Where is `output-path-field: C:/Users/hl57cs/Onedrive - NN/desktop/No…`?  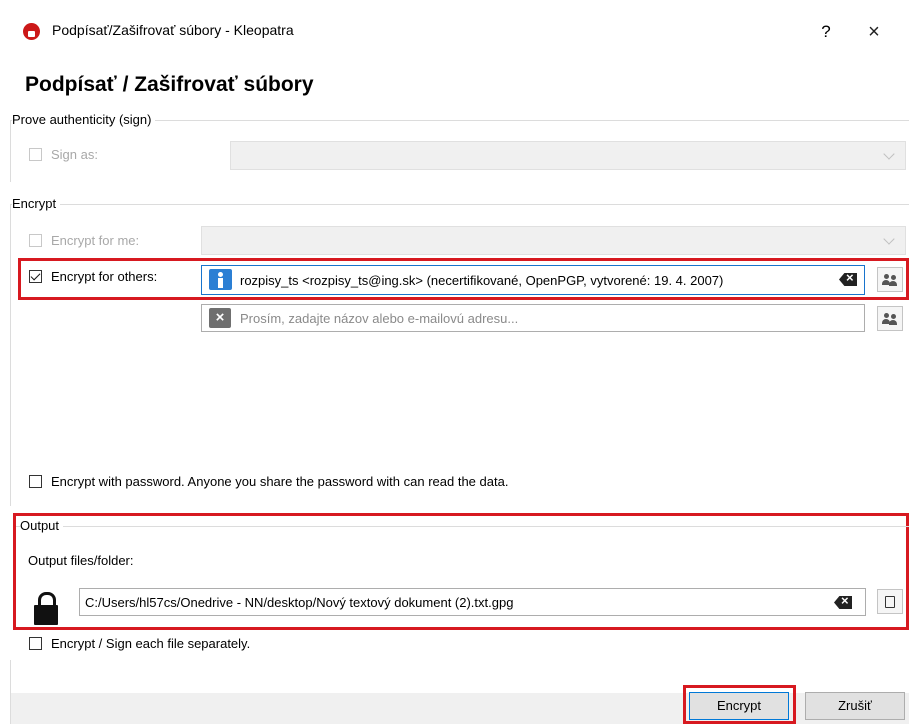 output-path-field: C:/Users/hl57cs/Onedrive - NN/desktop/No… is located at coordinates (472, 602).